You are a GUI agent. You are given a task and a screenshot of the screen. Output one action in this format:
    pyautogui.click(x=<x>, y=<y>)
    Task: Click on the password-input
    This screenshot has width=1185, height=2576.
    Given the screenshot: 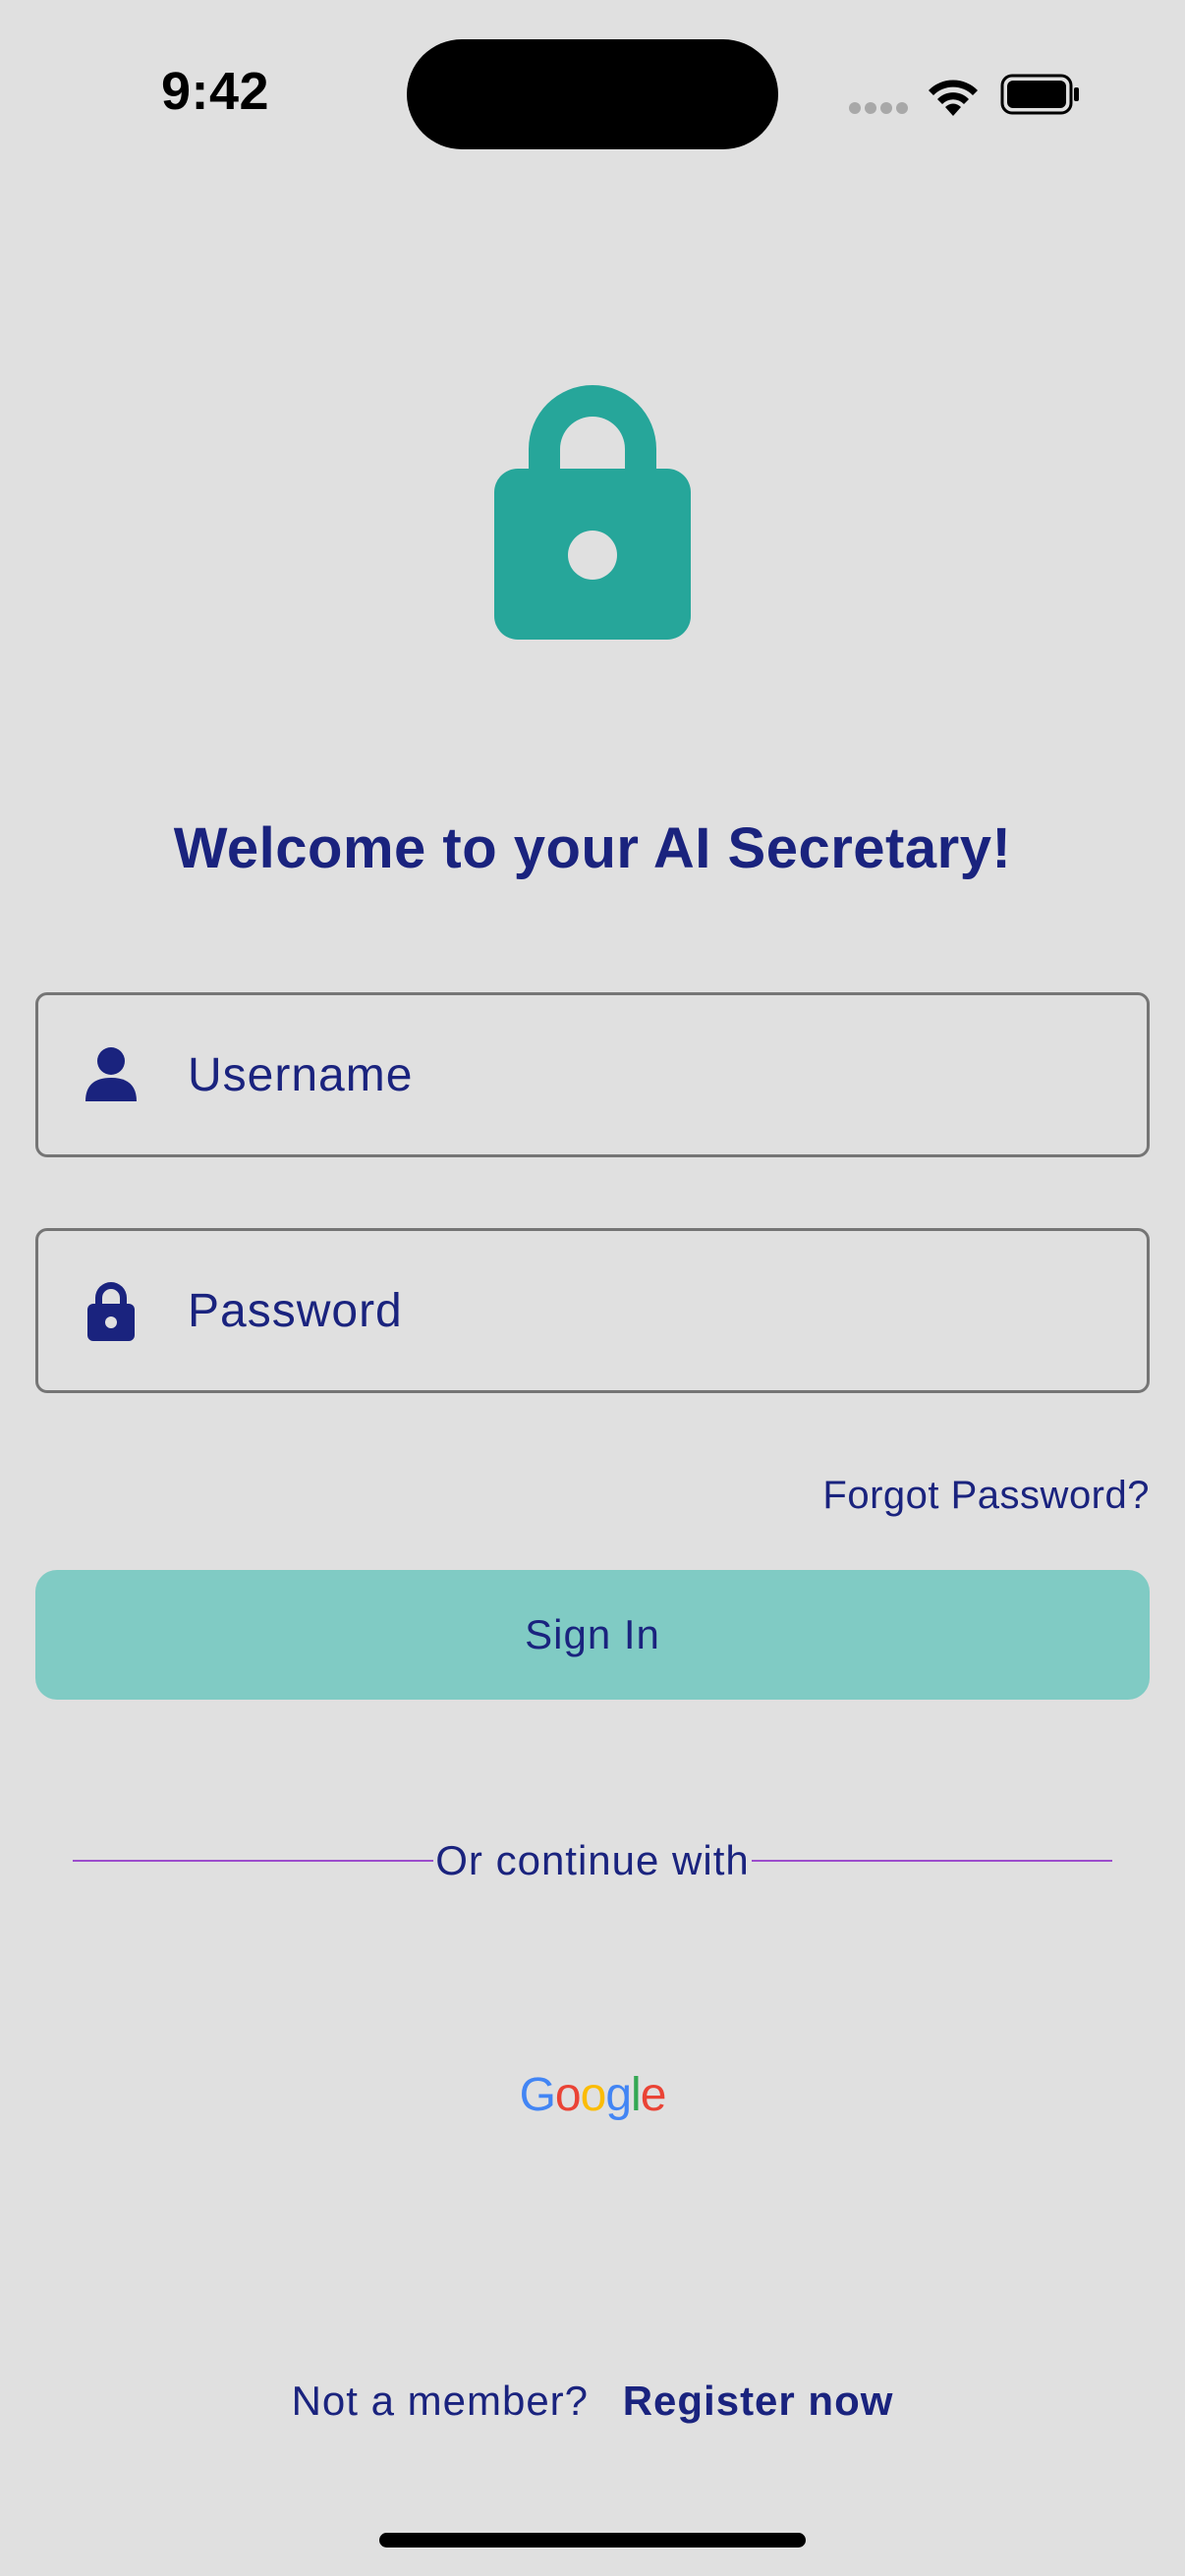 What is the action you would take?
    pyautogui.click(x=660, y=1310)
    